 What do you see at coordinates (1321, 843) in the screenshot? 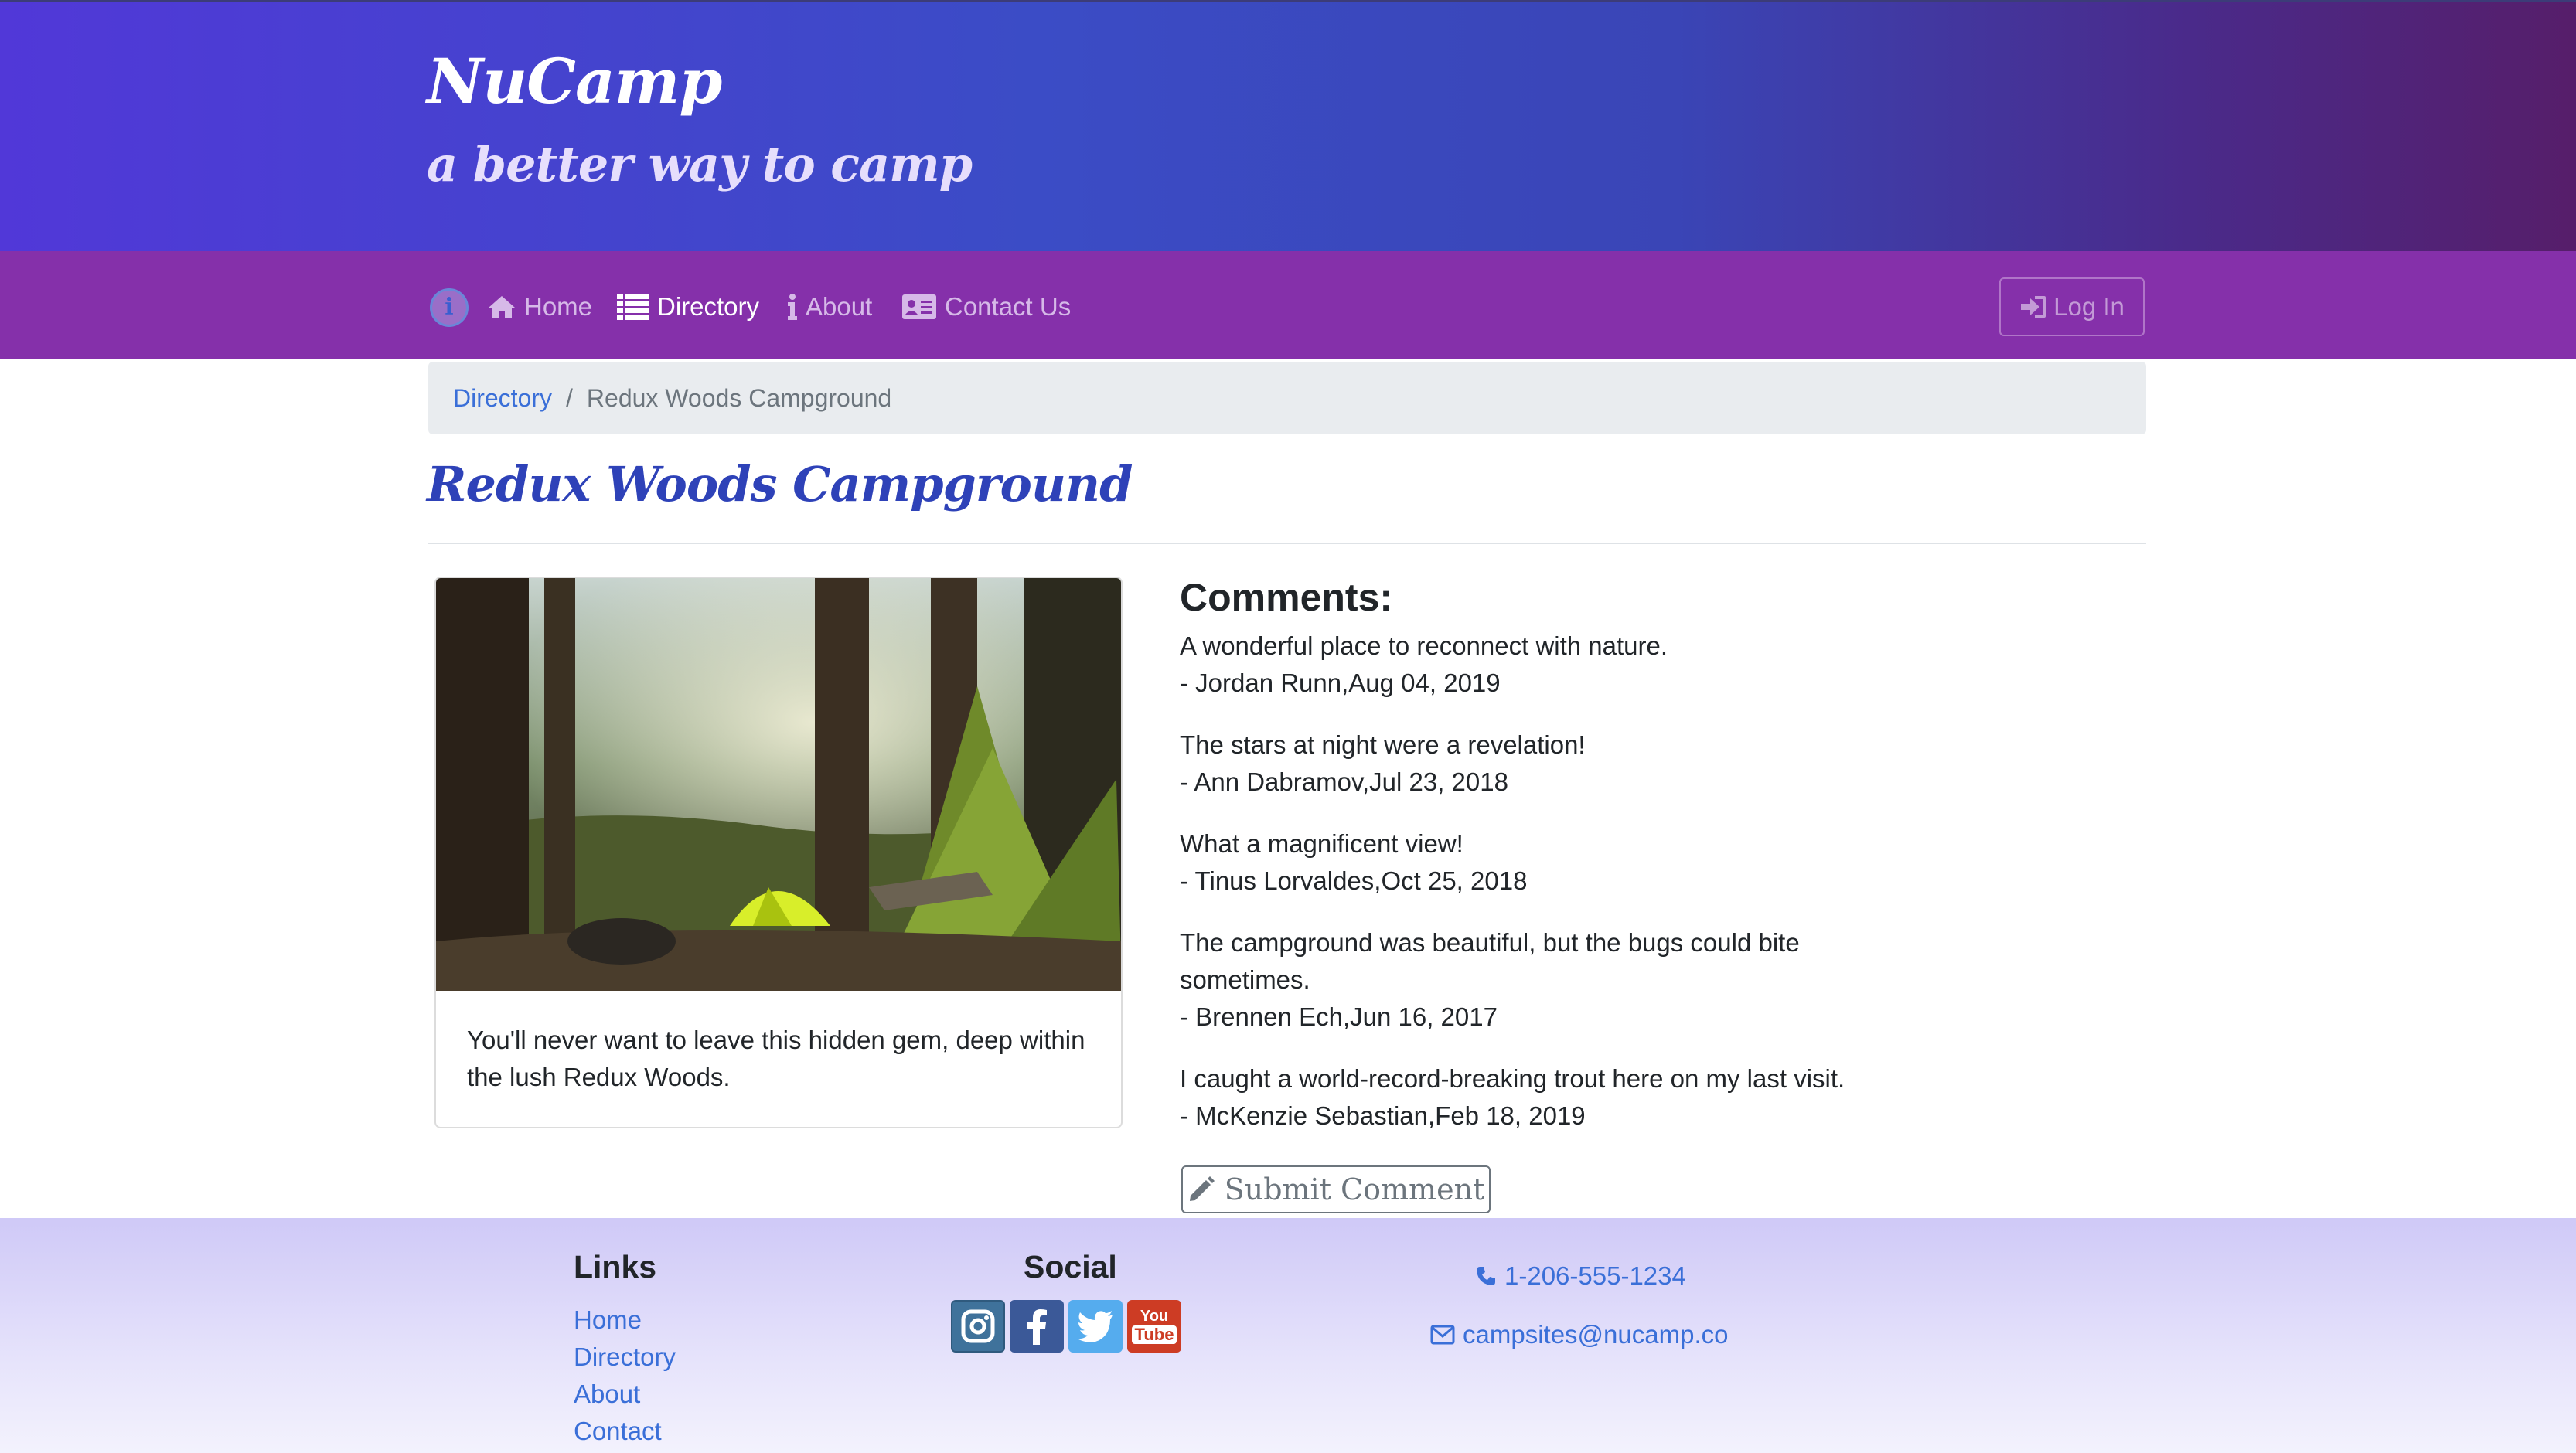
I see `comment-text: What a magnificent view!` at bounding box center [1321, 843].